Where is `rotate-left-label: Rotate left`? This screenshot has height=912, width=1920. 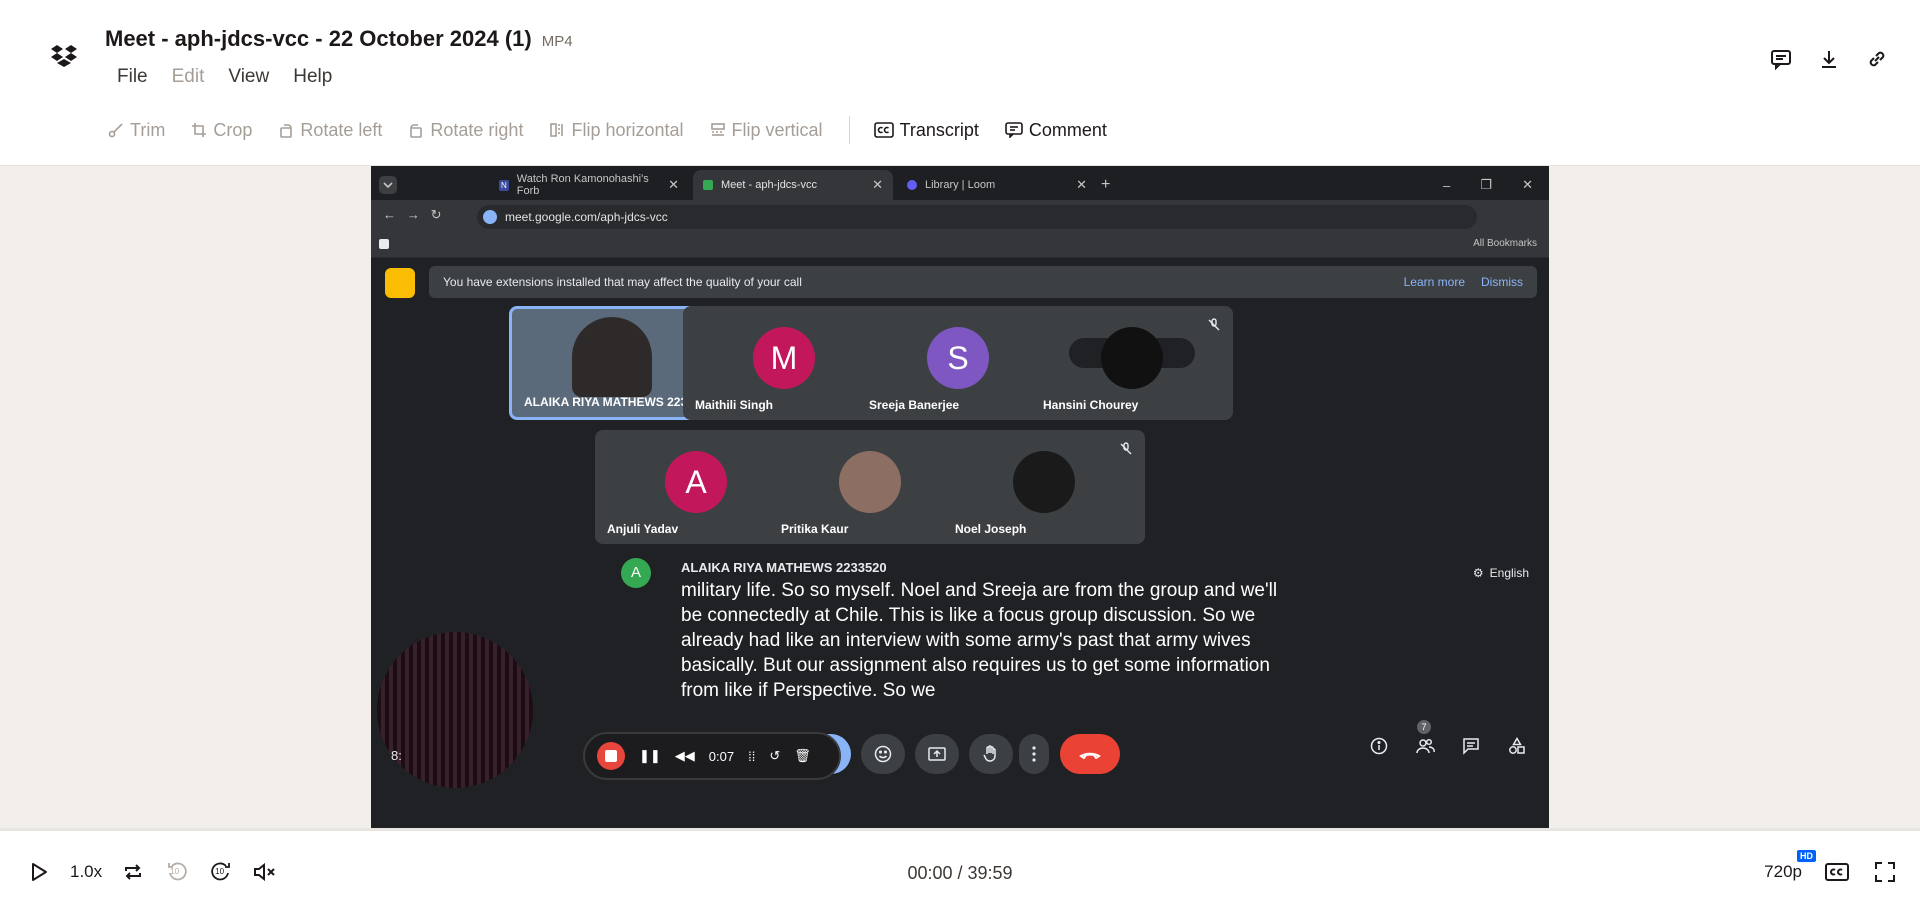
rotate-left-label: Rotate left is located at coordinates (341, 129).